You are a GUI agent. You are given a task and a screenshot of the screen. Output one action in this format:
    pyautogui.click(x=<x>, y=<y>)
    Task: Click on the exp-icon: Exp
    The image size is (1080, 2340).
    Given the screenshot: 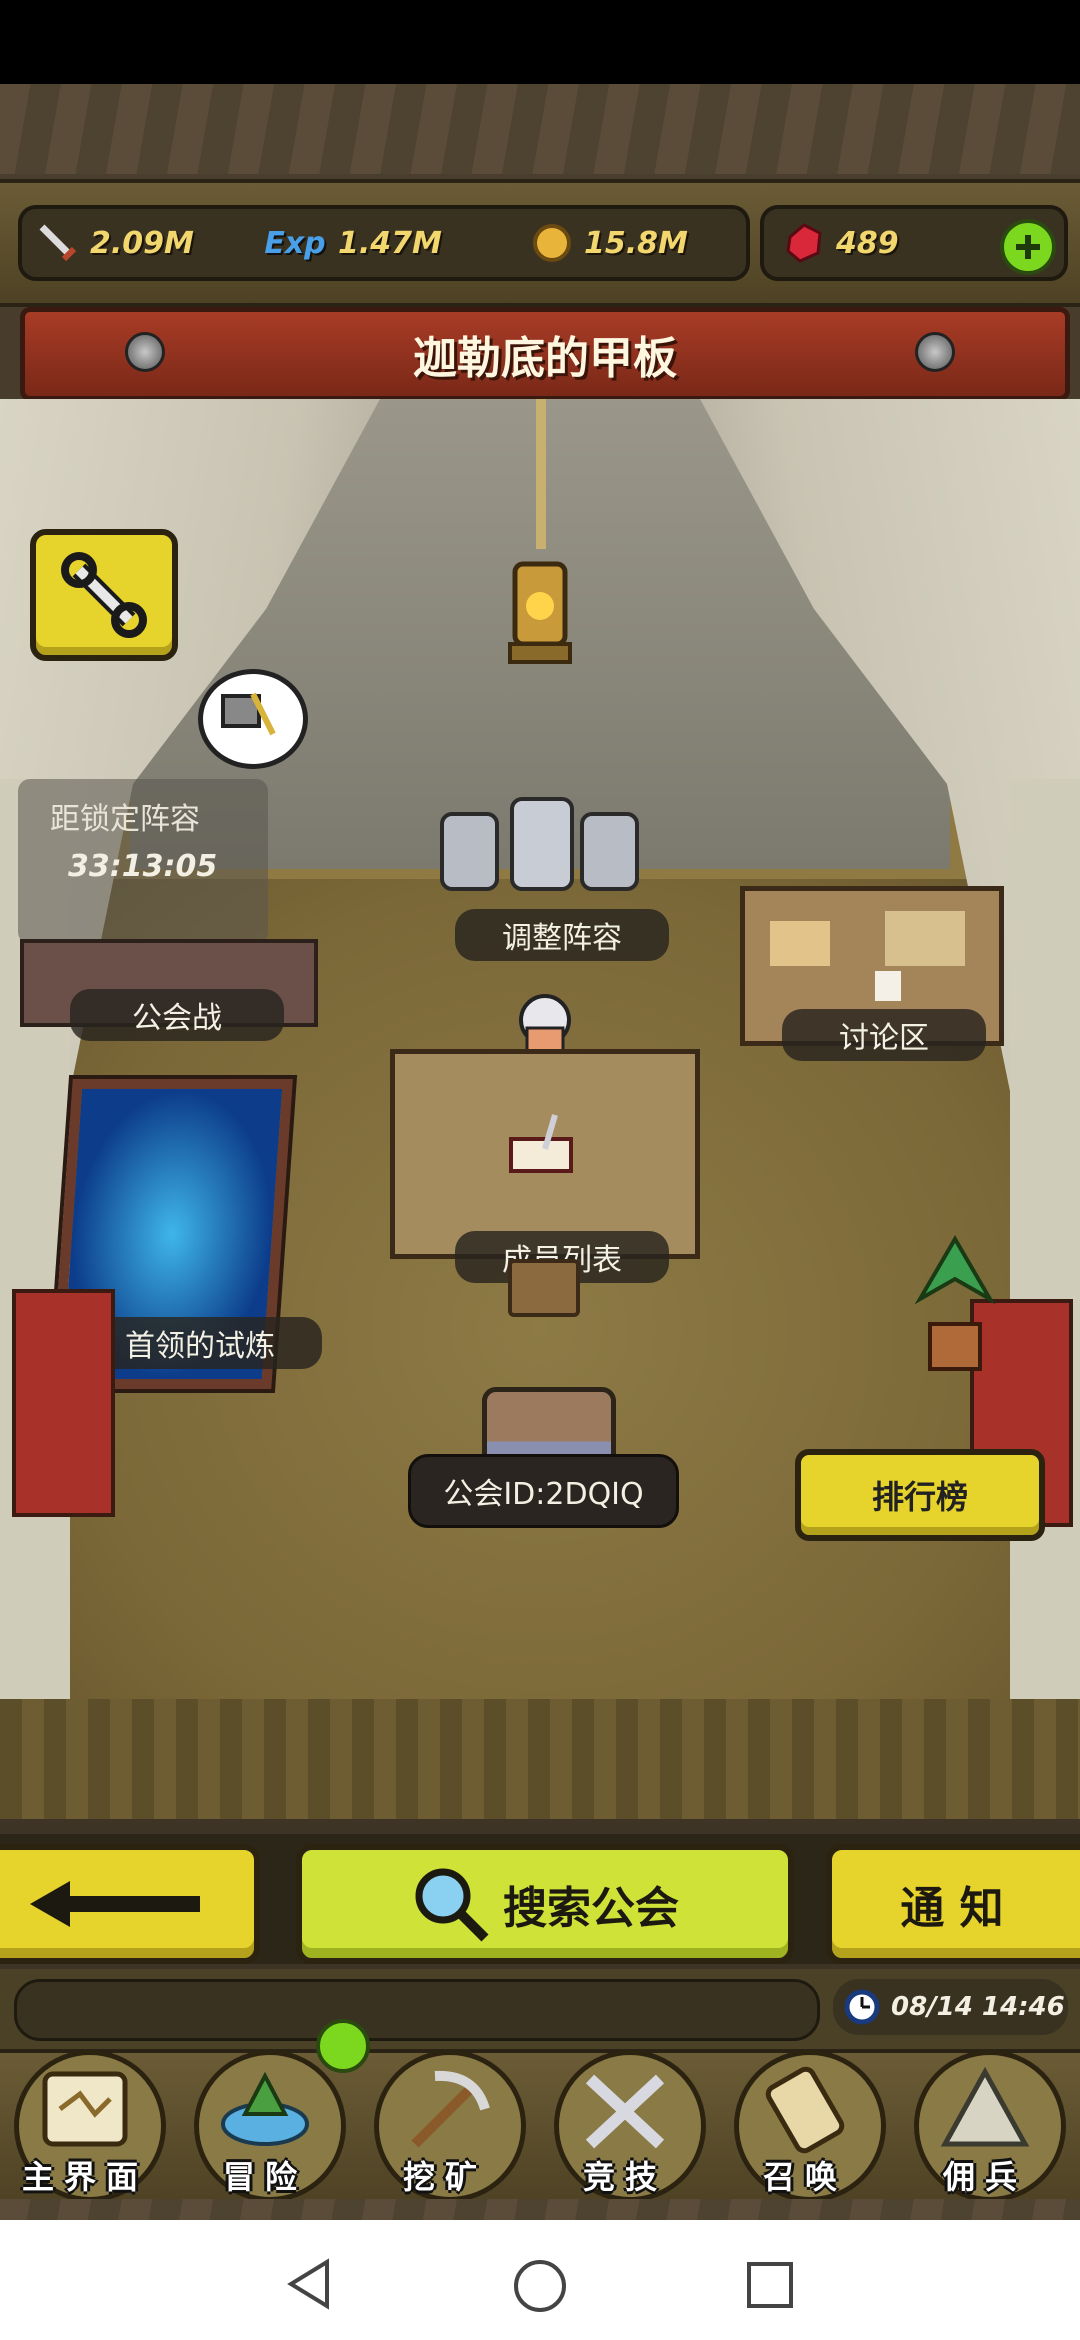 What is the action you would take?
    pyautogui.click(x=295, y=243)
    